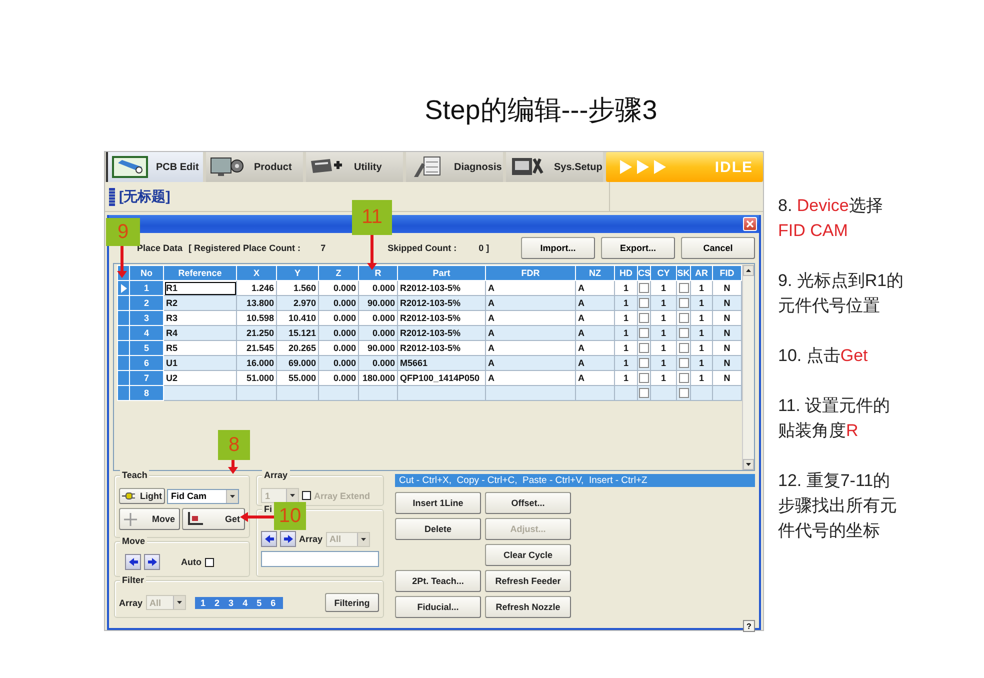 This screenshot has height=678, width=984. I want to click on column-header: SK, so click(683, 273).